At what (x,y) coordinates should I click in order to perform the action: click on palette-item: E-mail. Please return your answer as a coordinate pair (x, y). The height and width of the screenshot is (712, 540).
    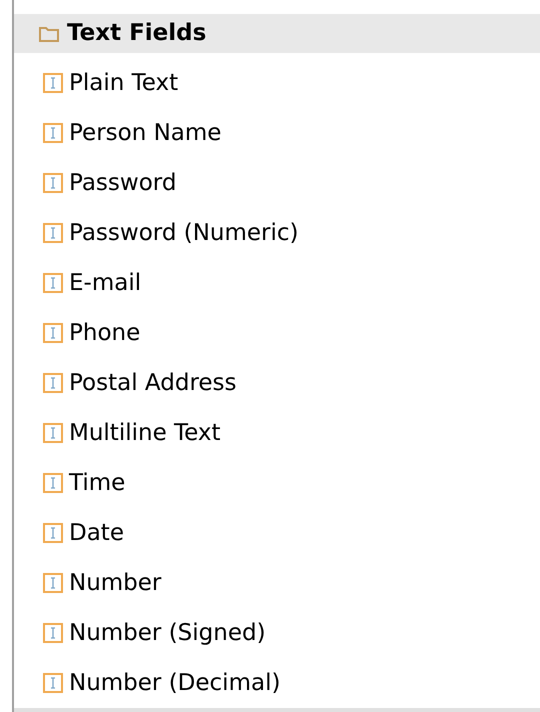
    Looking at the image, I should click on (105, 283).